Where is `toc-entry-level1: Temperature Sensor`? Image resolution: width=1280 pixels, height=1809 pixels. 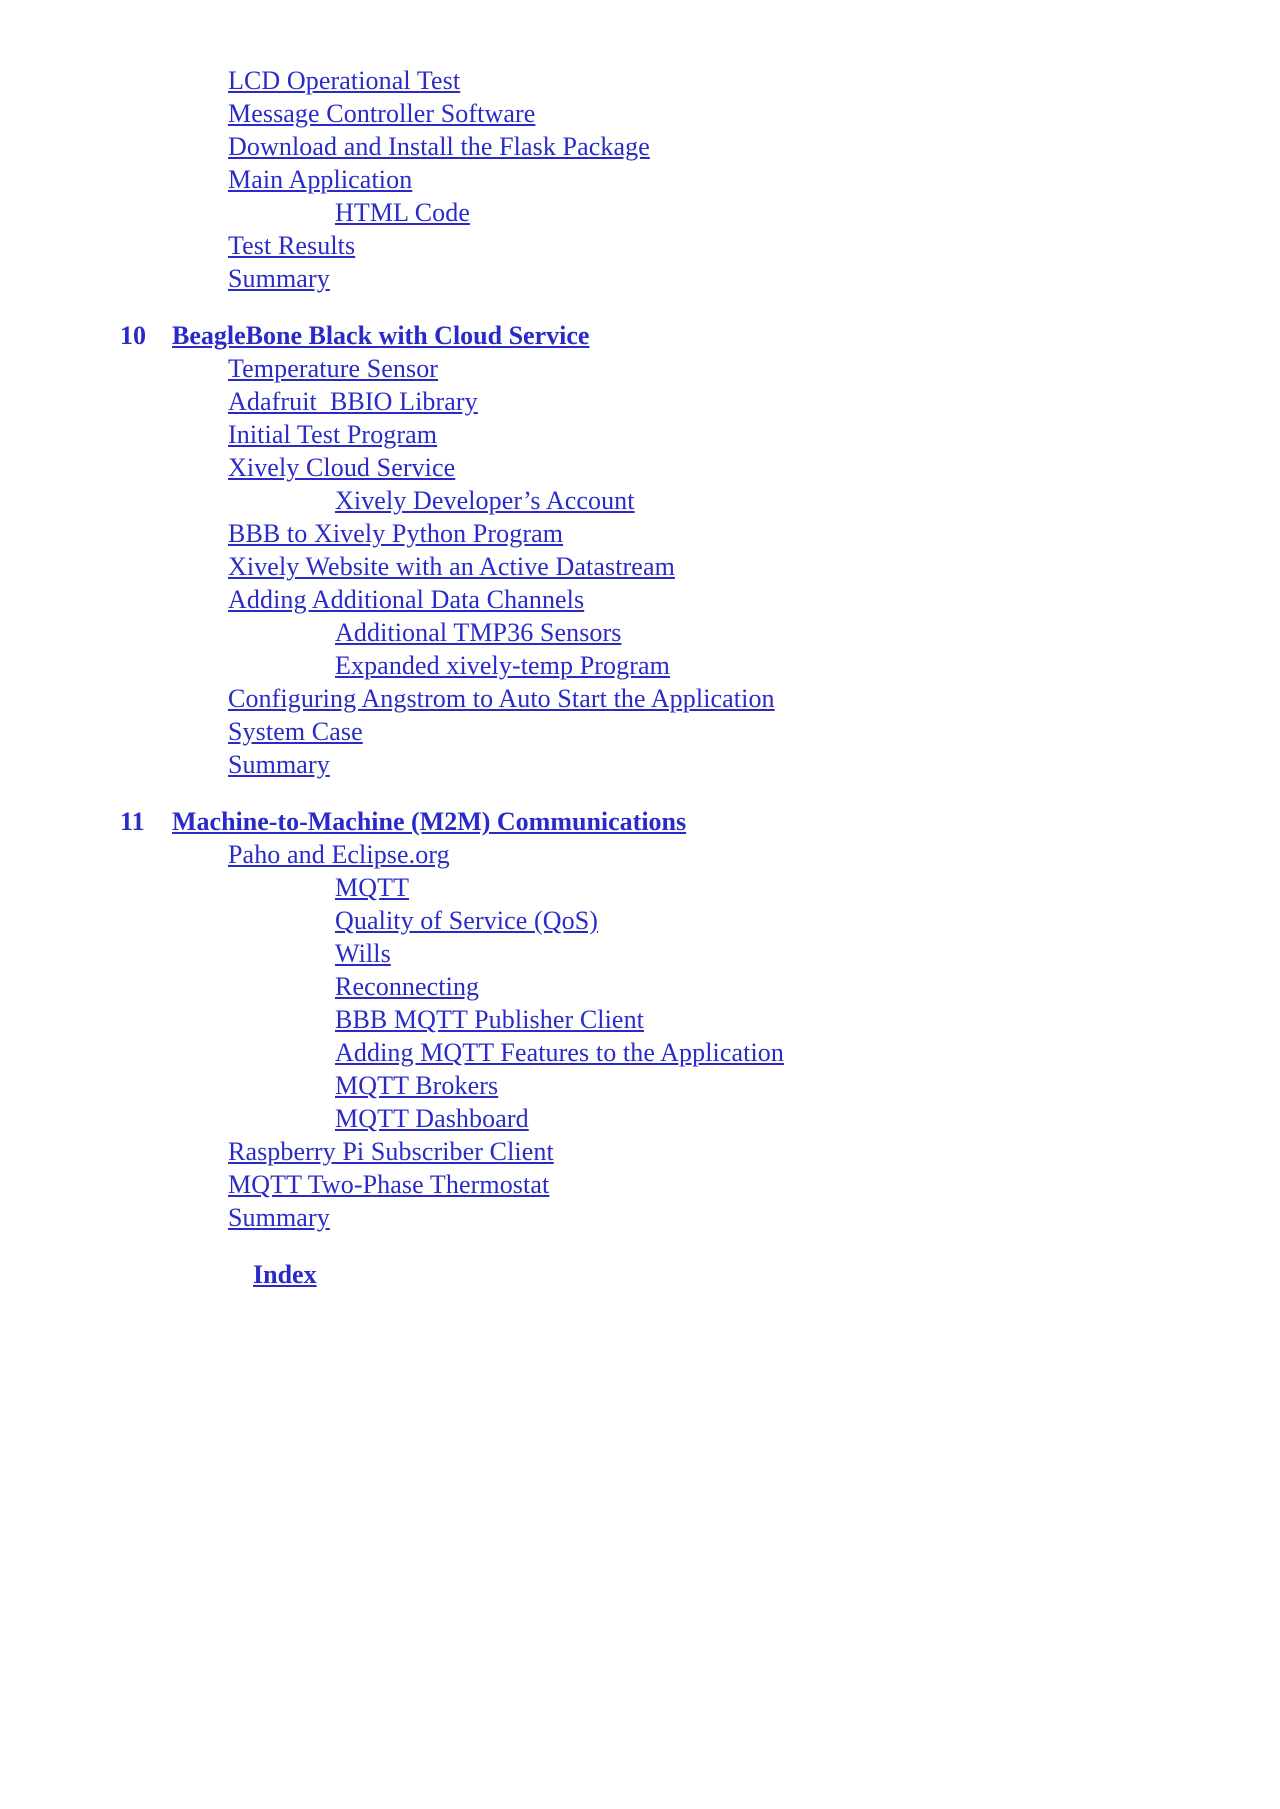 toc-entry-level1: Temperature Sensor is located at coordinates (640, 368).